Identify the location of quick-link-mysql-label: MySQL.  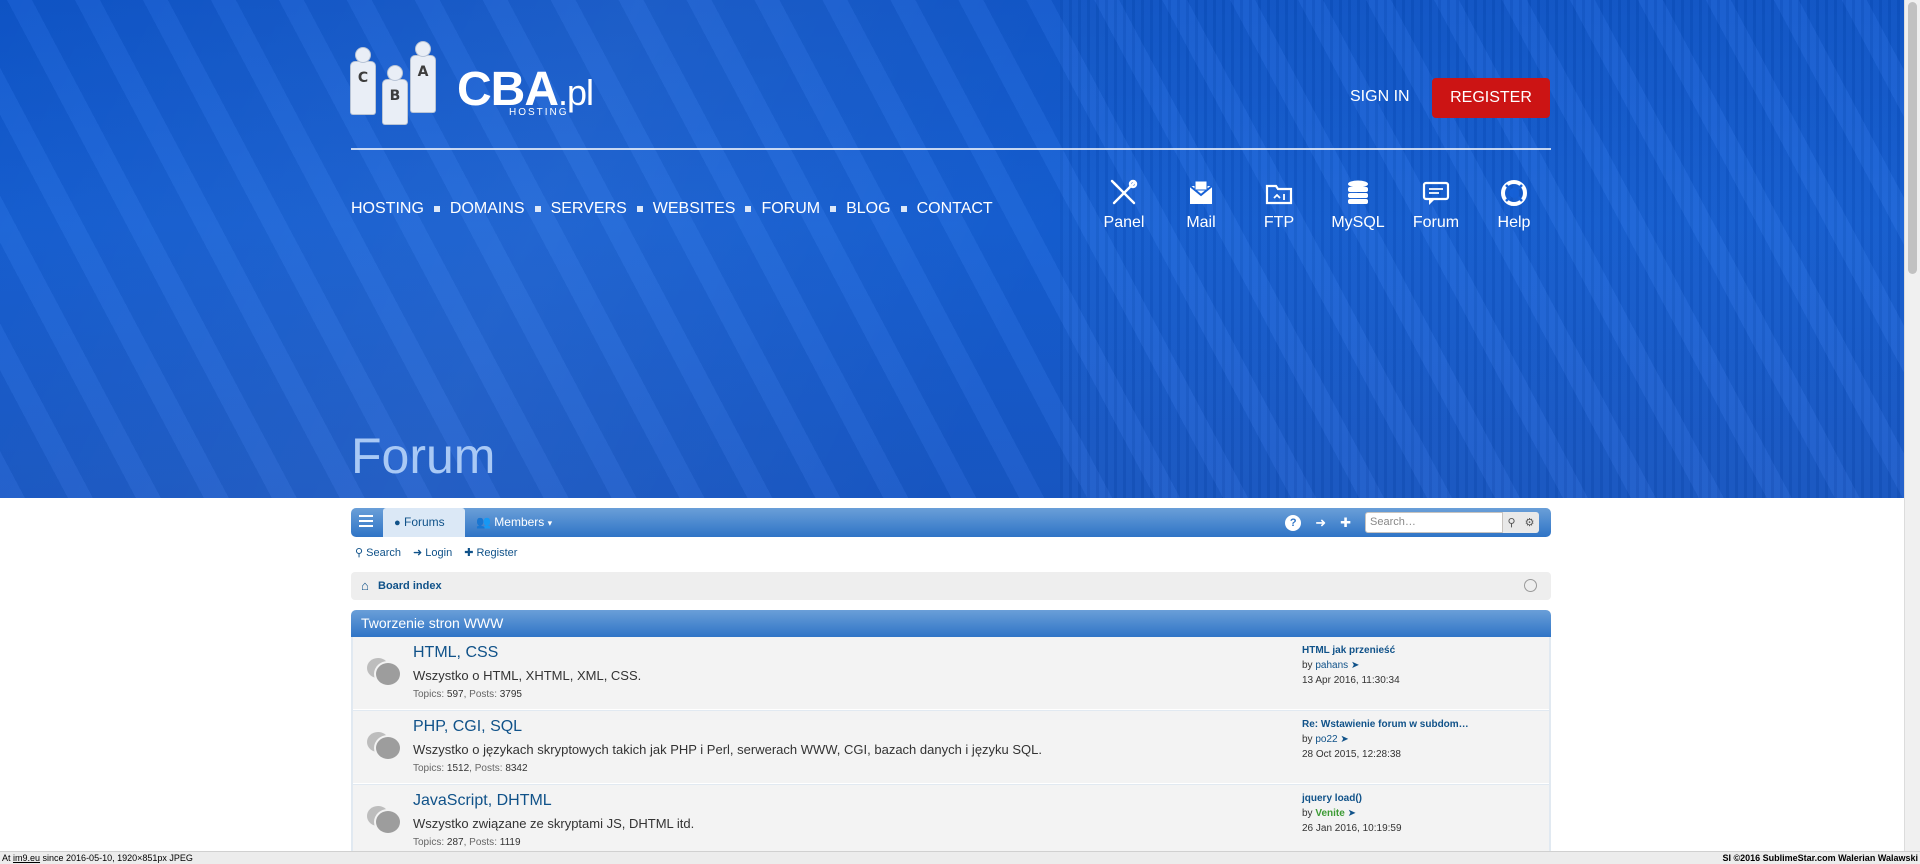
(1358, 222).